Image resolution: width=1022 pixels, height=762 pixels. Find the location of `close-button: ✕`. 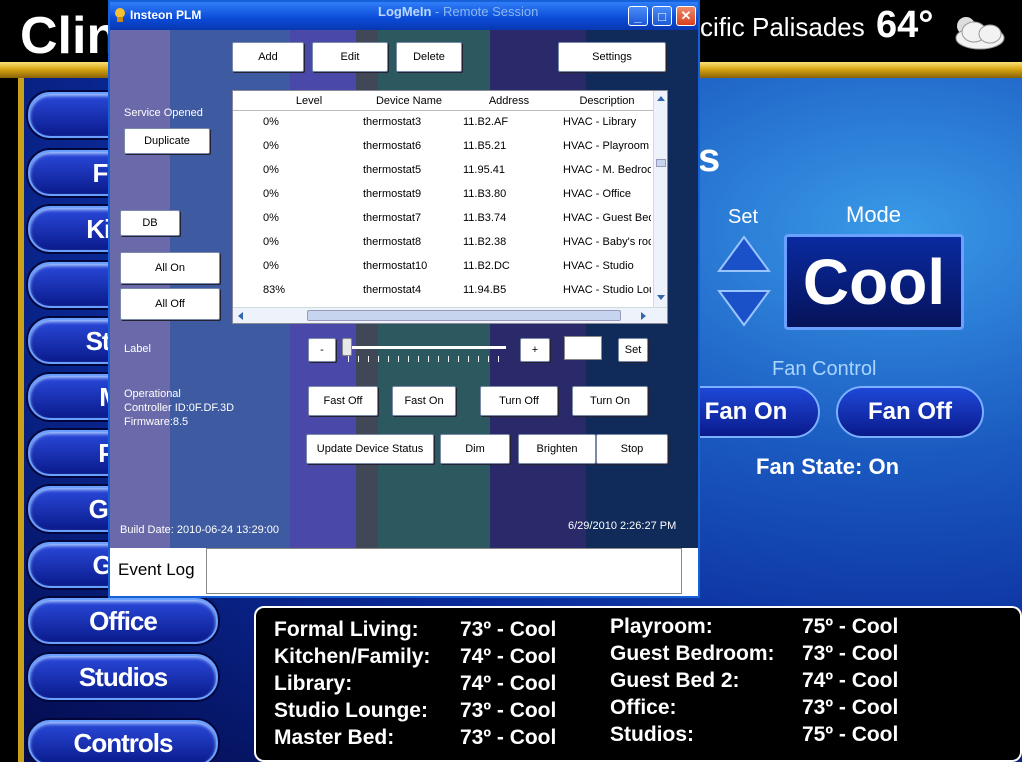

close-button: ✕ is located at coordinates (686, 16).